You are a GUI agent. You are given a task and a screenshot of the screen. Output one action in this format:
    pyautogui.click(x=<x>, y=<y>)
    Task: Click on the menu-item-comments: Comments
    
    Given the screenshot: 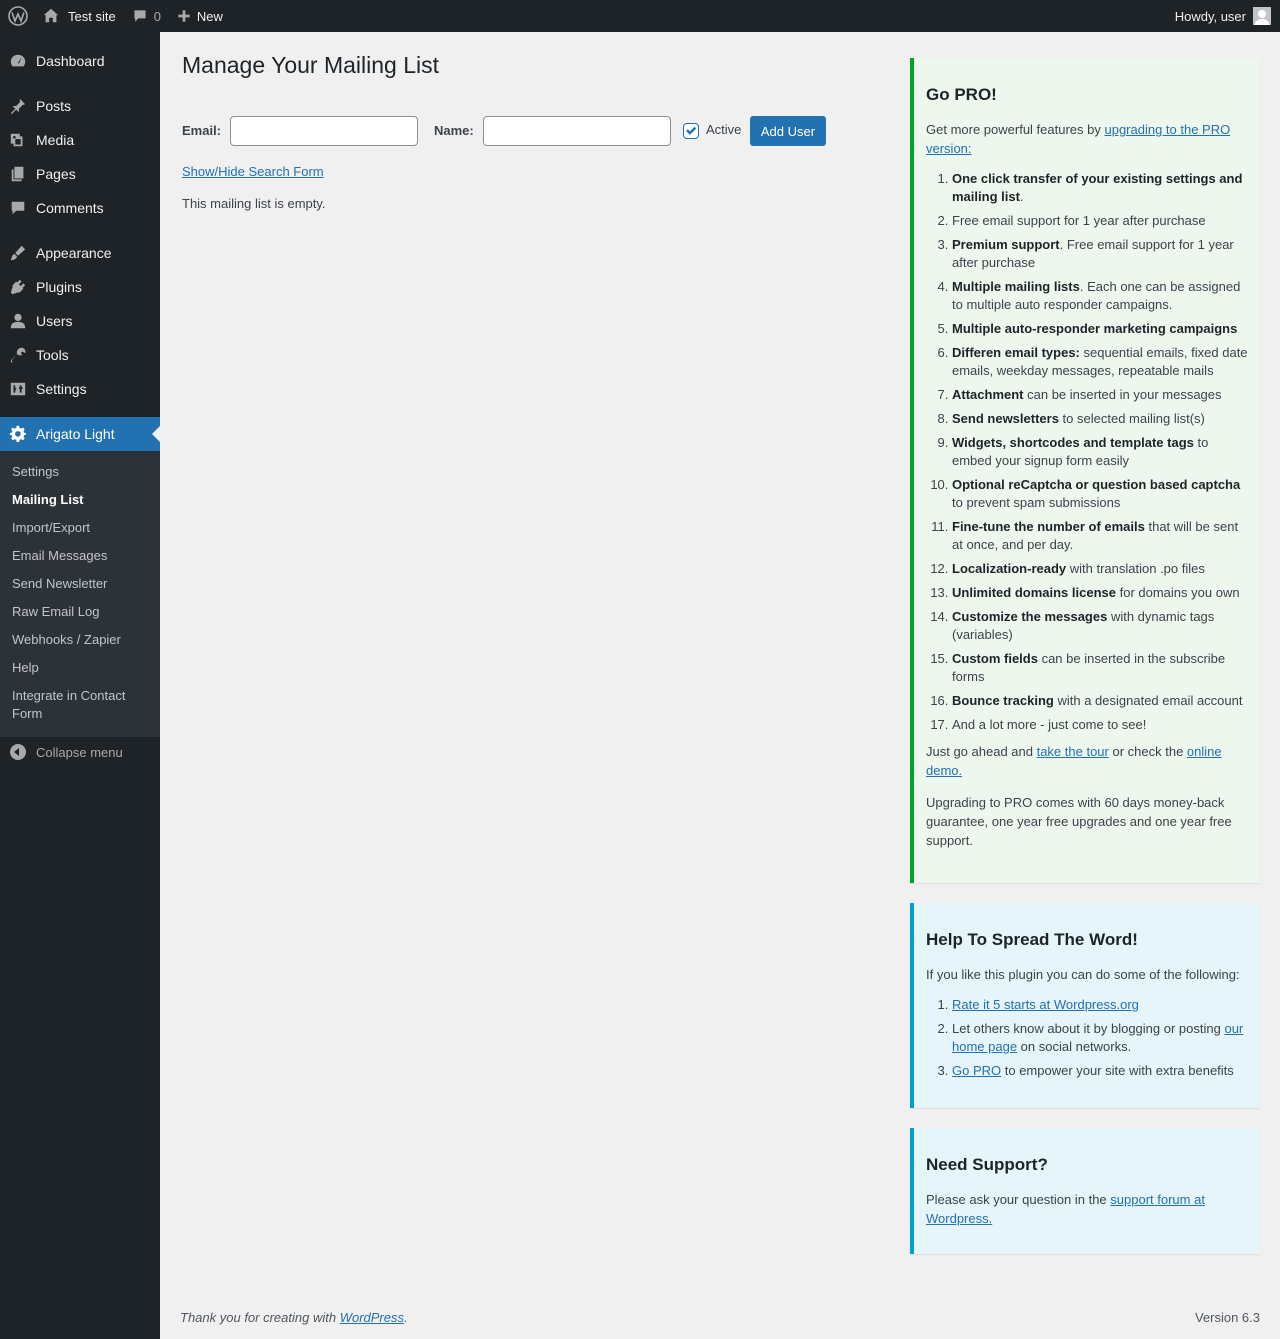 What is the action you would take?
    pyautogui.click(x=80, y=208)
    